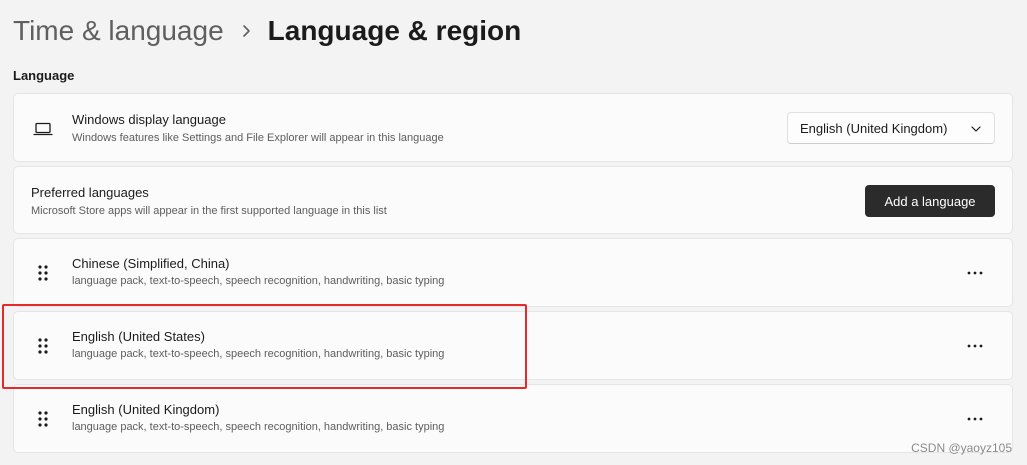 The width and height of the screenshot is (1027, 465). I want to click on preferred-languages-title: Preferred languages, so click(90, 192).